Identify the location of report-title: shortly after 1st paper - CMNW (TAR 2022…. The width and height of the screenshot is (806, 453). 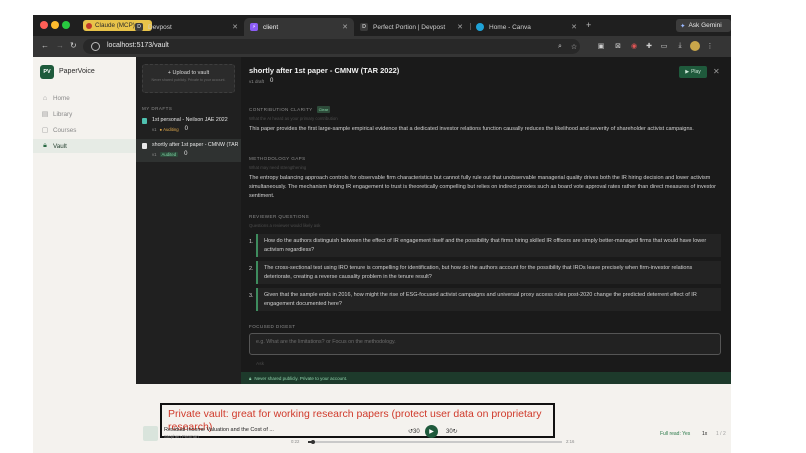
(324, 70).